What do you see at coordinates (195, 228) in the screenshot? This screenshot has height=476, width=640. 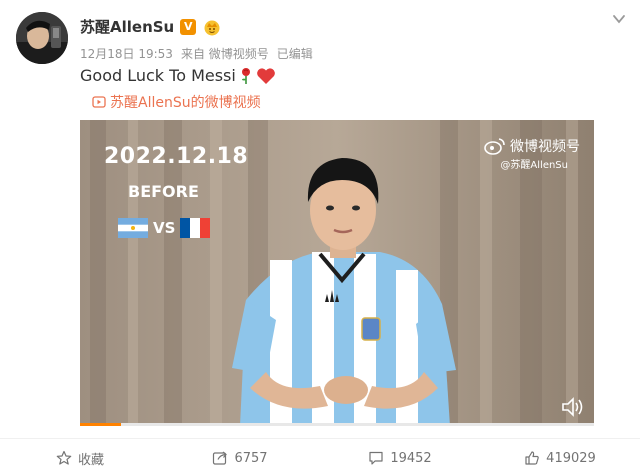 I see `france-flag` at bounding box center [195, 228].